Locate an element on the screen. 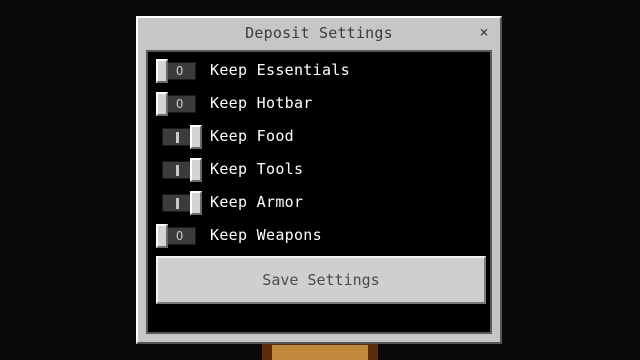 The width and height of the screenshot is (640, 360). setting-row-keep-hotbar: O Keep Hotbar is located at coordinates (234, 103).